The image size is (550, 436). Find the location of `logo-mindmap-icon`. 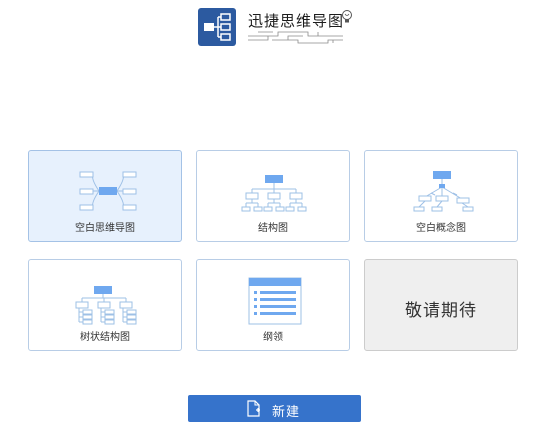

logo-mindmap-icon is located at coordinates (217, 27).